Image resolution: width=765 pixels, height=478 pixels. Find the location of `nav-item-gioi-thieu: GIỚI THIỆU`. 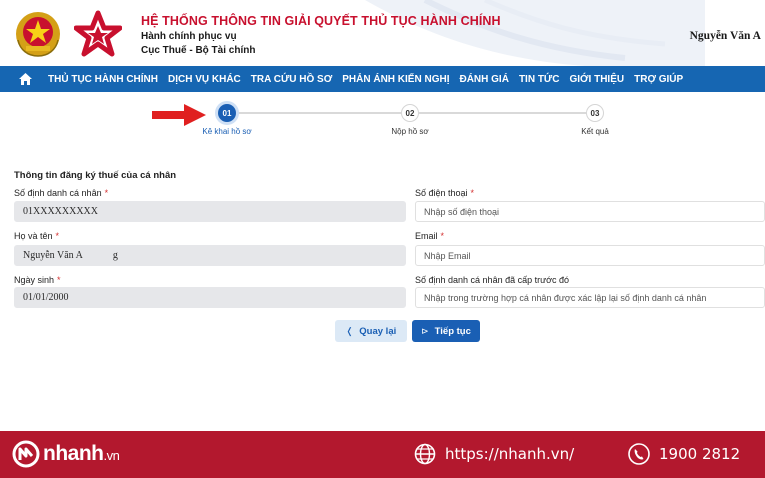

nav-item-gioi-thieu: GIỚI THIỆU is located at coordinates (596, 79).